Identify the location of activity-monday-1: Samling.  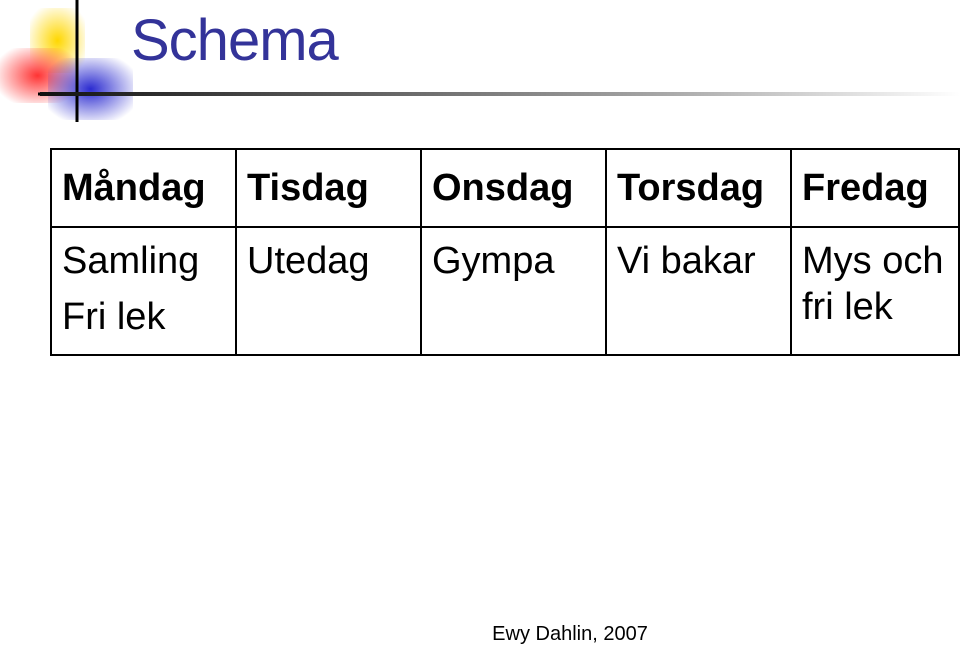
(131, 261).